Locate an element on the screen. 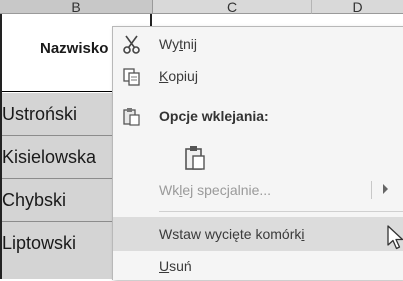 The width and height of the screenshot is (403, 281). menu-item-copy: Kopiuj is located at coordinates (258, 76).